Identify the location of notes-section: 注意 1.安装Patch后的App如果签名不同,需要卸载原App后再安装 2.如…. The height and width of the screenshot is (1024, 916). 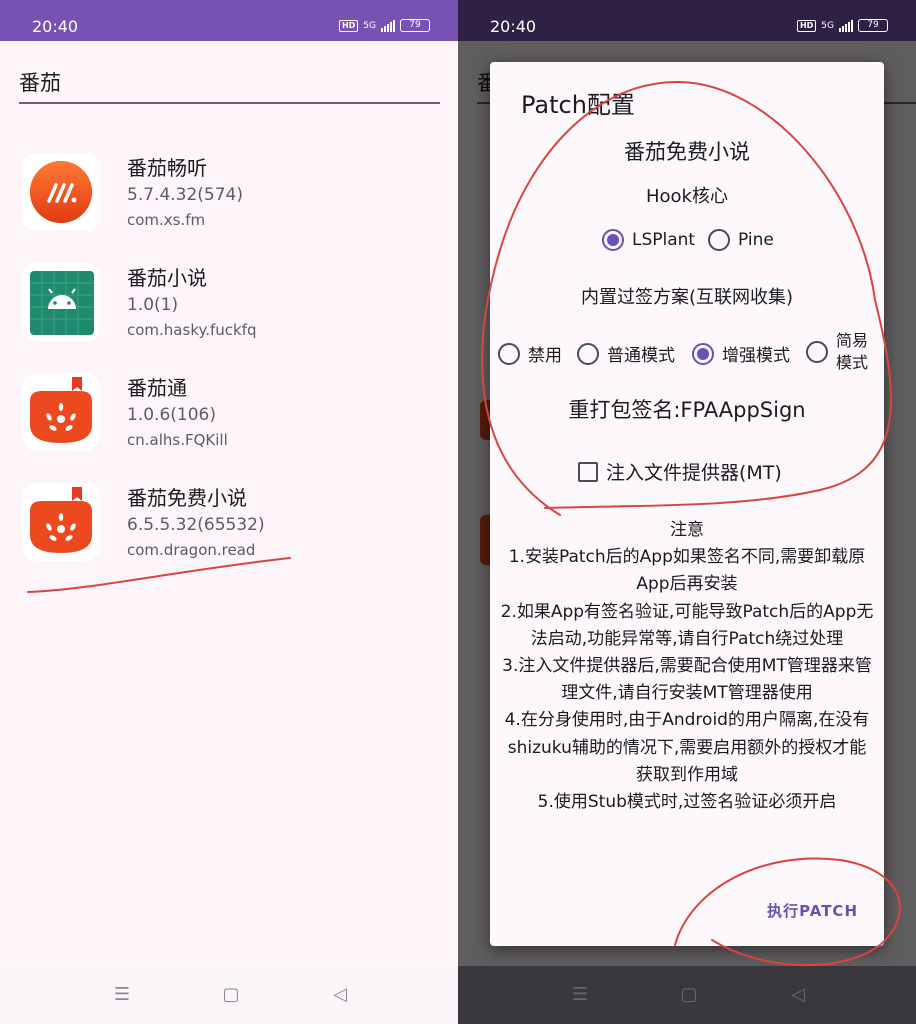
(687, 688).